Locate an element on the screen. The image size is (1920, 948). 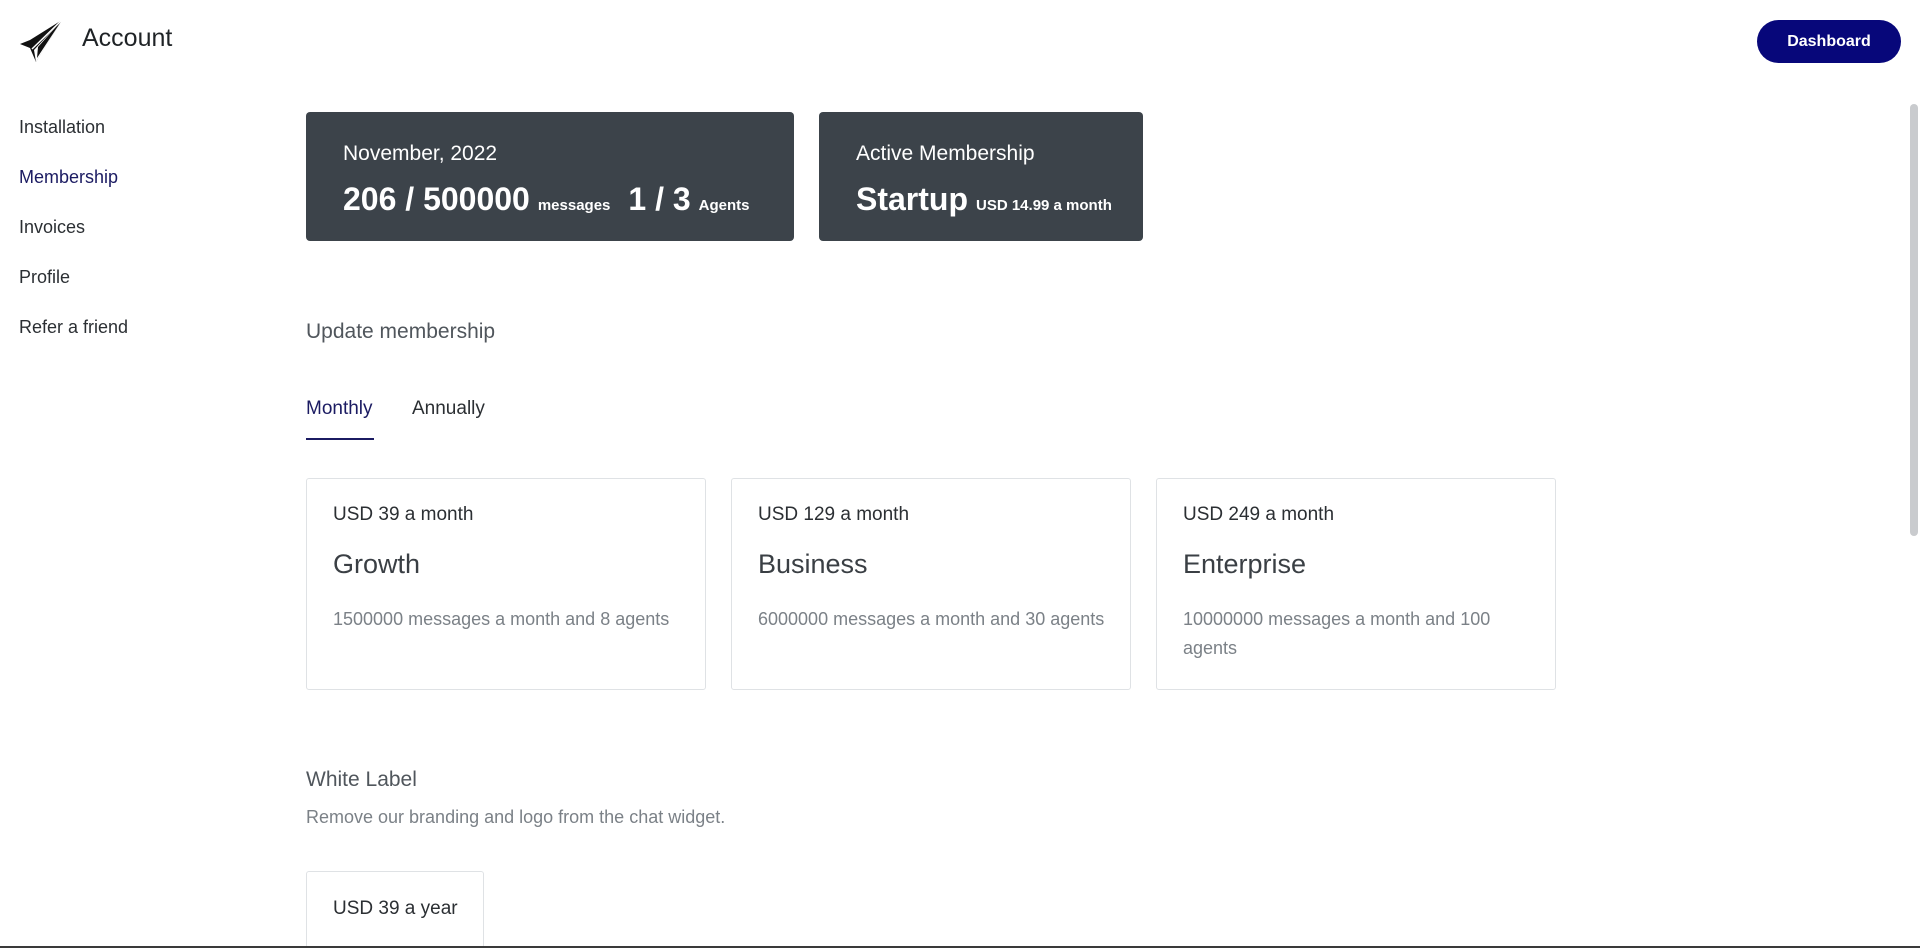
dashboard-button: Dashboard is located at coordinates (1829, 41).